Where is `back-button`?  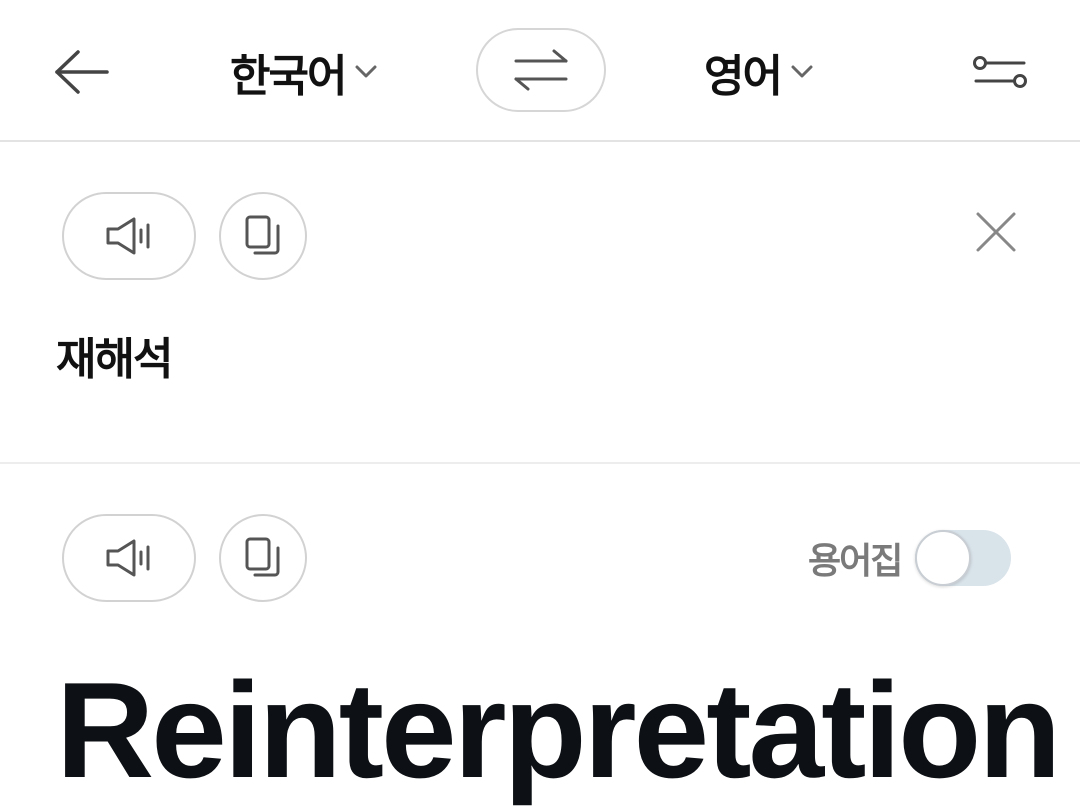 back-button is located at coordinates (82, 72).